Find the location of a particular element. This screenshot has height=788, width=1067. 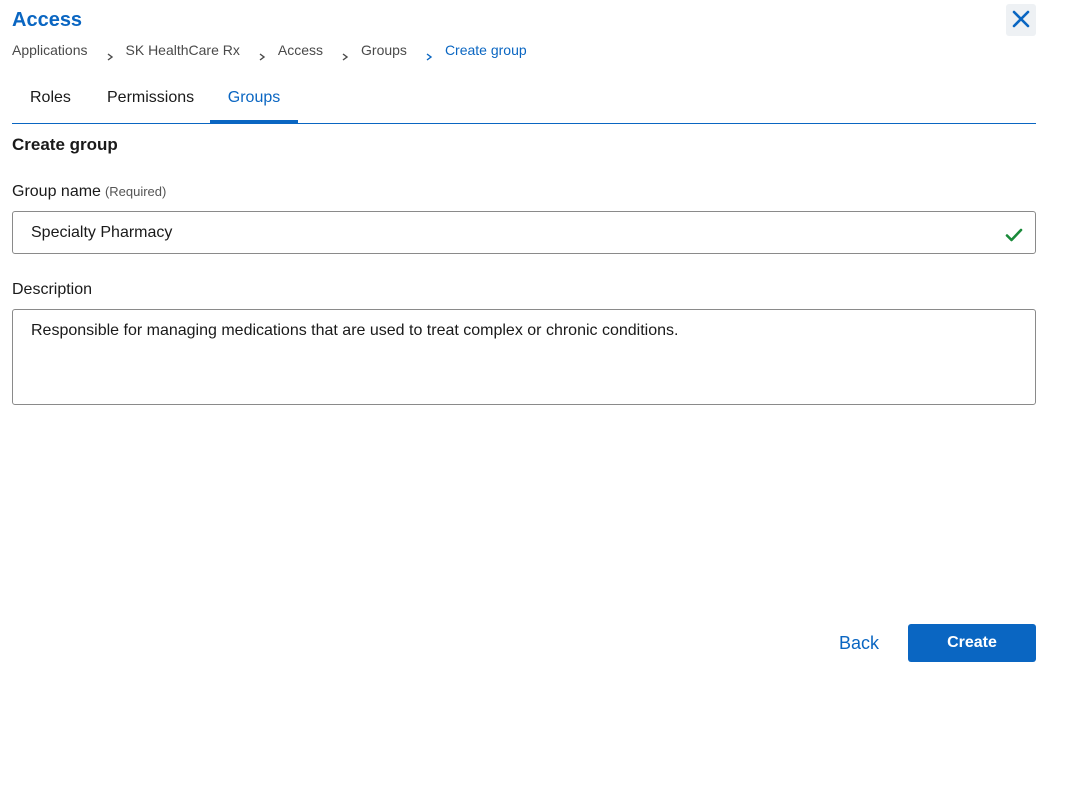

close-button is located at coordinates (1021, 20).